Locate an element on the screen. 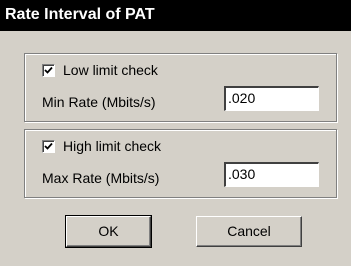  ok-button: OK is located at coordinates (108, 231).